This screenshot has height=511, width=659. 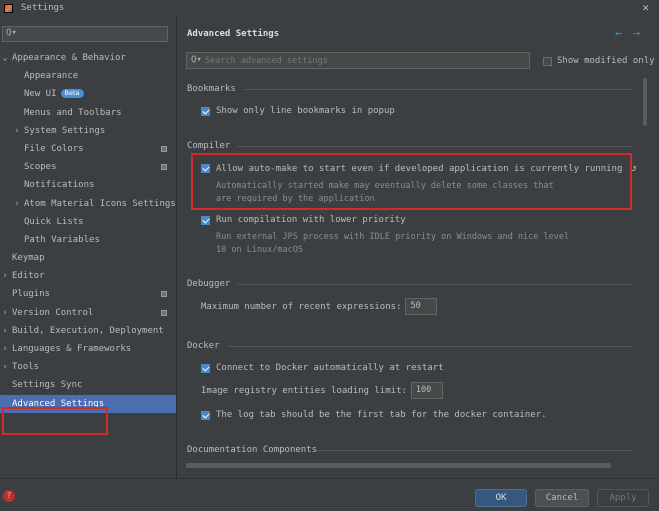 What do you see at coordinates (5, 58) in the screenshot?
I see `chevron-down-icon: ⌄` at bounding box center [5, 58].